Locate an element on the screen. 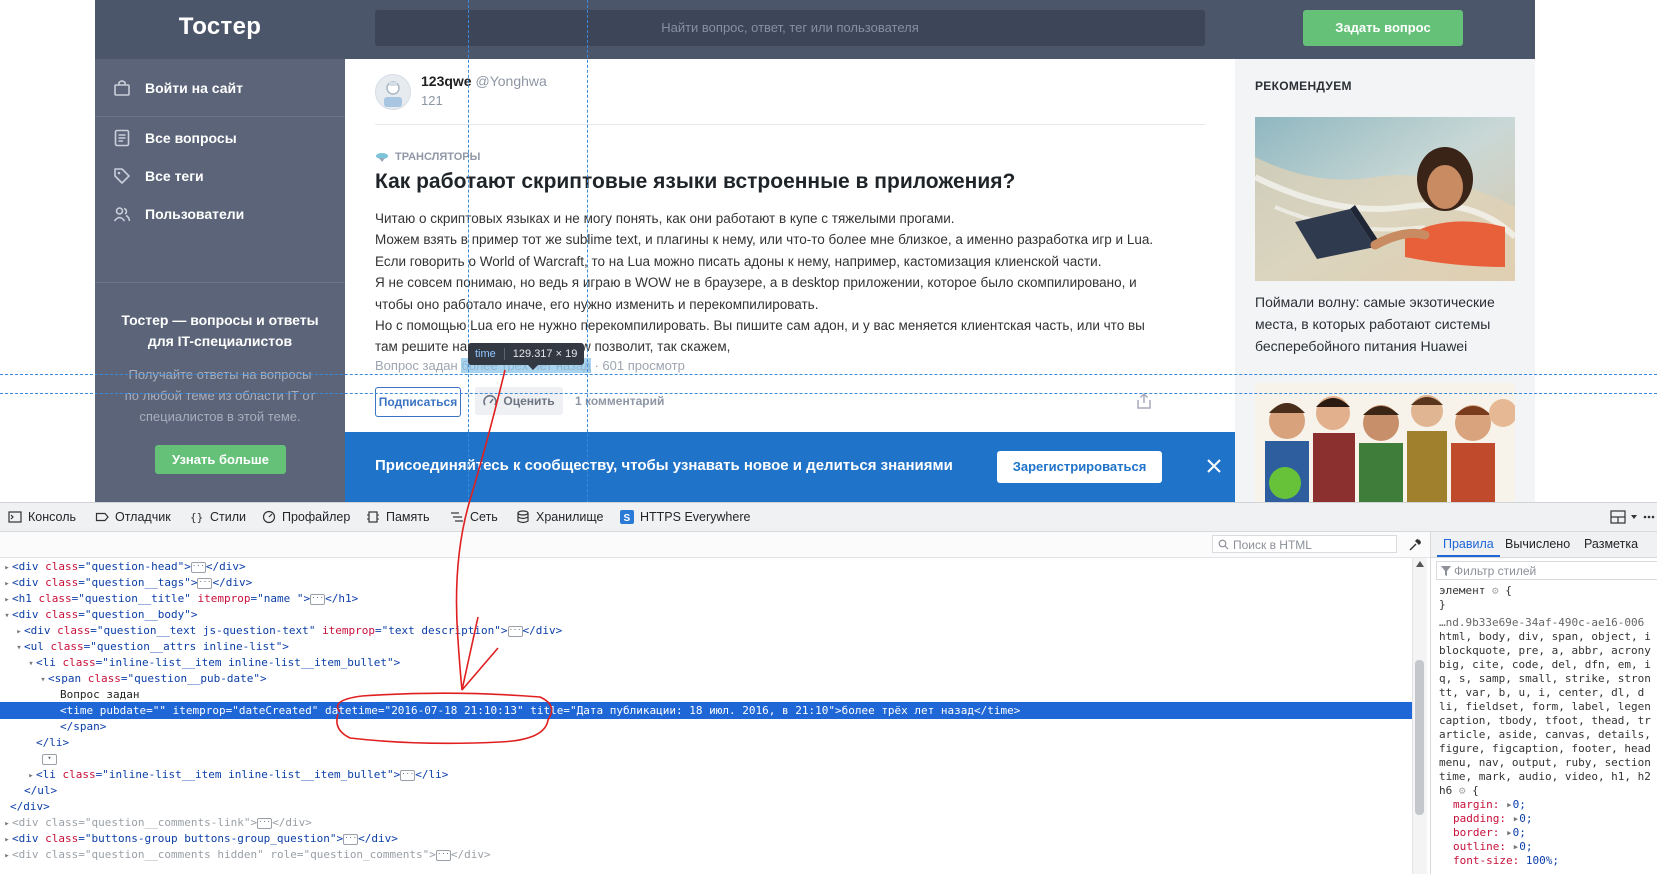 The image size is (1657, 874). scroll-up-icon is located at coordinates (1420, 564).